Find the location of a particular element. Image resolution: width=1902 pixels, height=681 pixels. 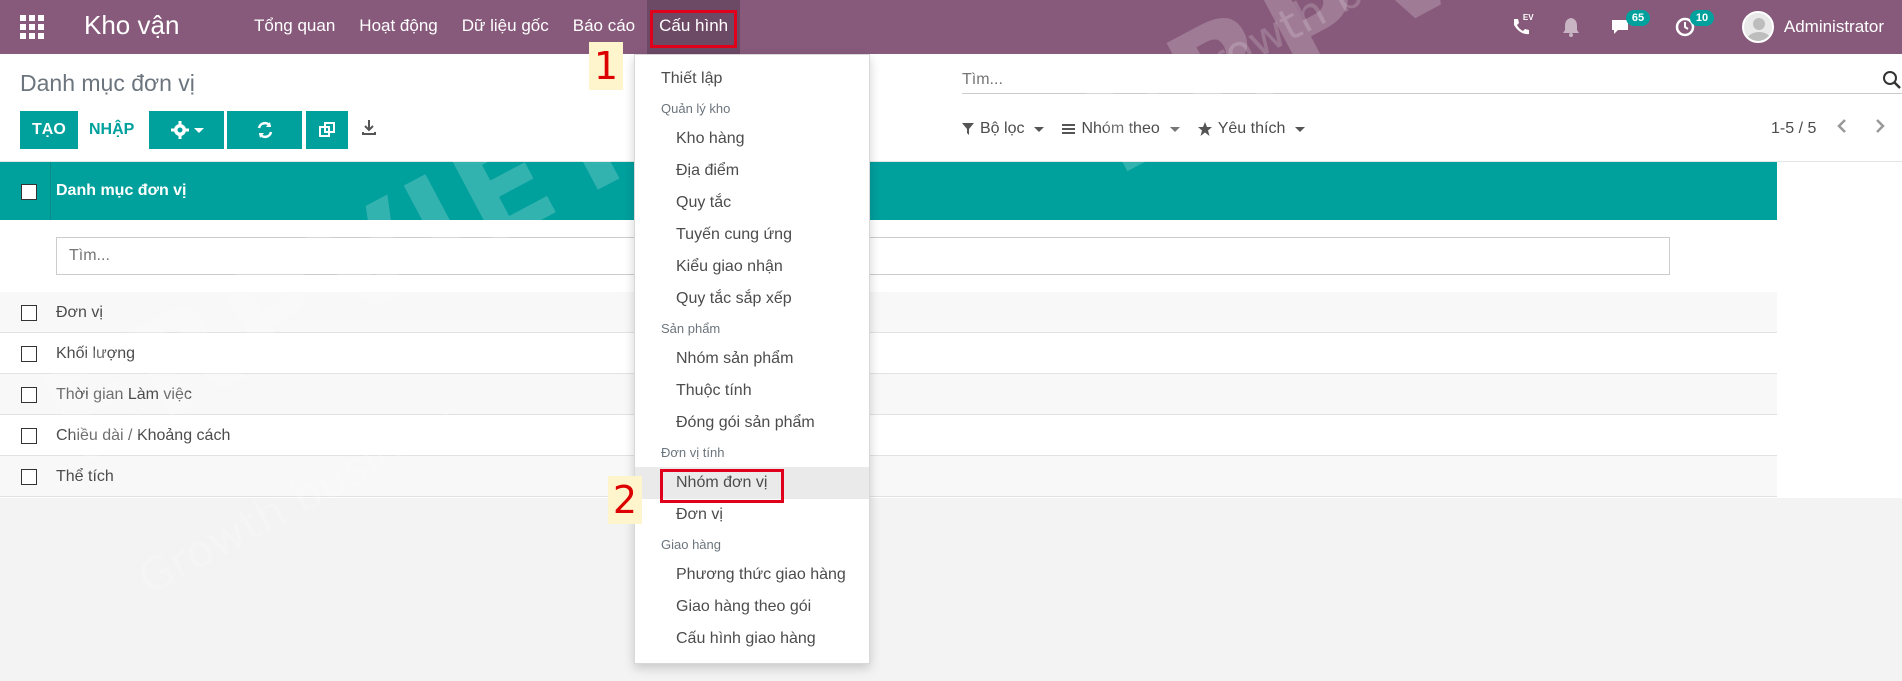

filter-label: Bộ lọc is located at coordinates (1002, 128).